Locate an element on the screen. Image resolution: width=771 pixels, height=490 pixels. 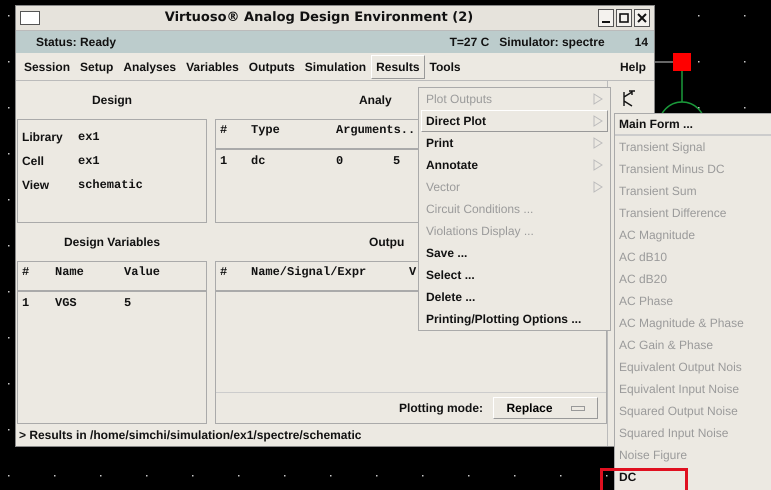
status-number: 14 is located at coordinates (641, 42).